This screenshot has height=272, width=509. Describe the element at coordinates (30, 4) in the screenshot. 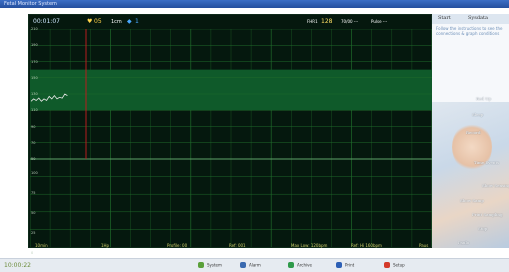

I see `window-title: Fetal Monitor System` at that location.